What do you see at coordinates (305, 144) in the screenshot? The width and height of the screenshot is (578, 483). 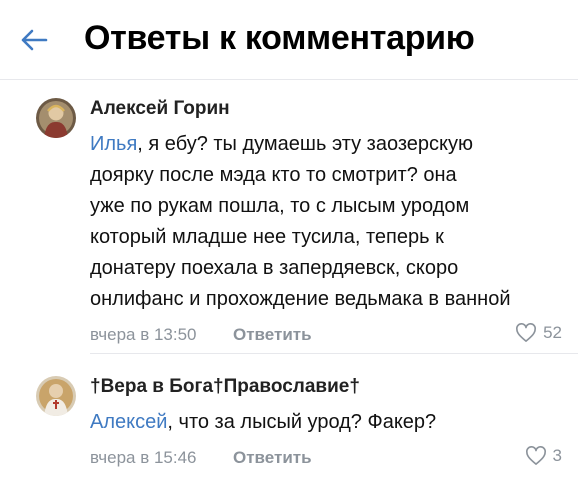 I see `comment-text-line: , я ебу? ты думаешь эту заозерскую` at bounding box center [305, 144].